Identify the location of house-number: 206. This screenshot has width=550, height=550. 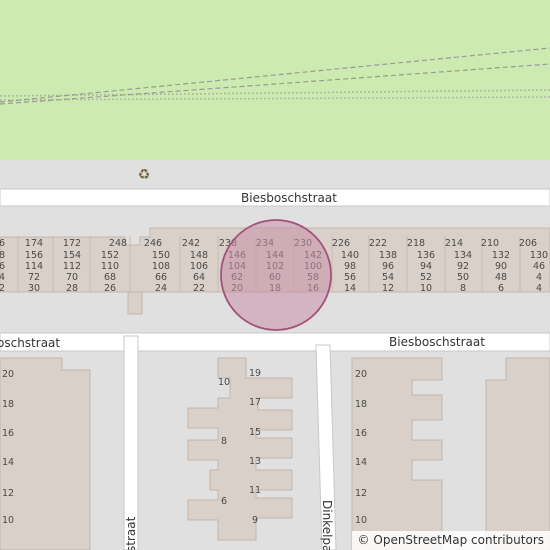
(528, 243).